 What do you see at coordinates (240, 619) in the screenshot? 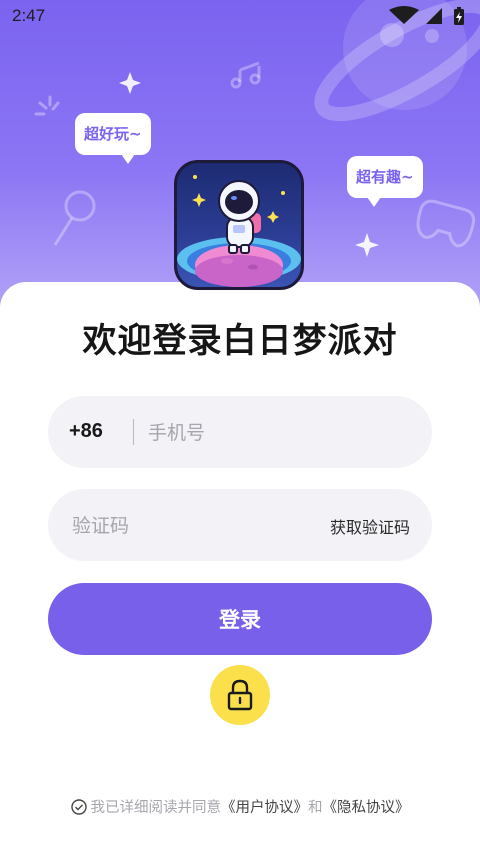
I see `login-button: 登录` at bounding box center [240, 619].